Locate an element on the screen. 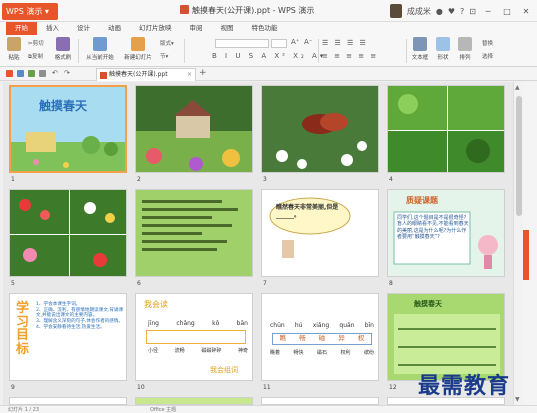 This screenshot has width=537, height=413. text-format-toolbar: B I U S A X² X₂ A▾ is located at coordinates (269, 56).